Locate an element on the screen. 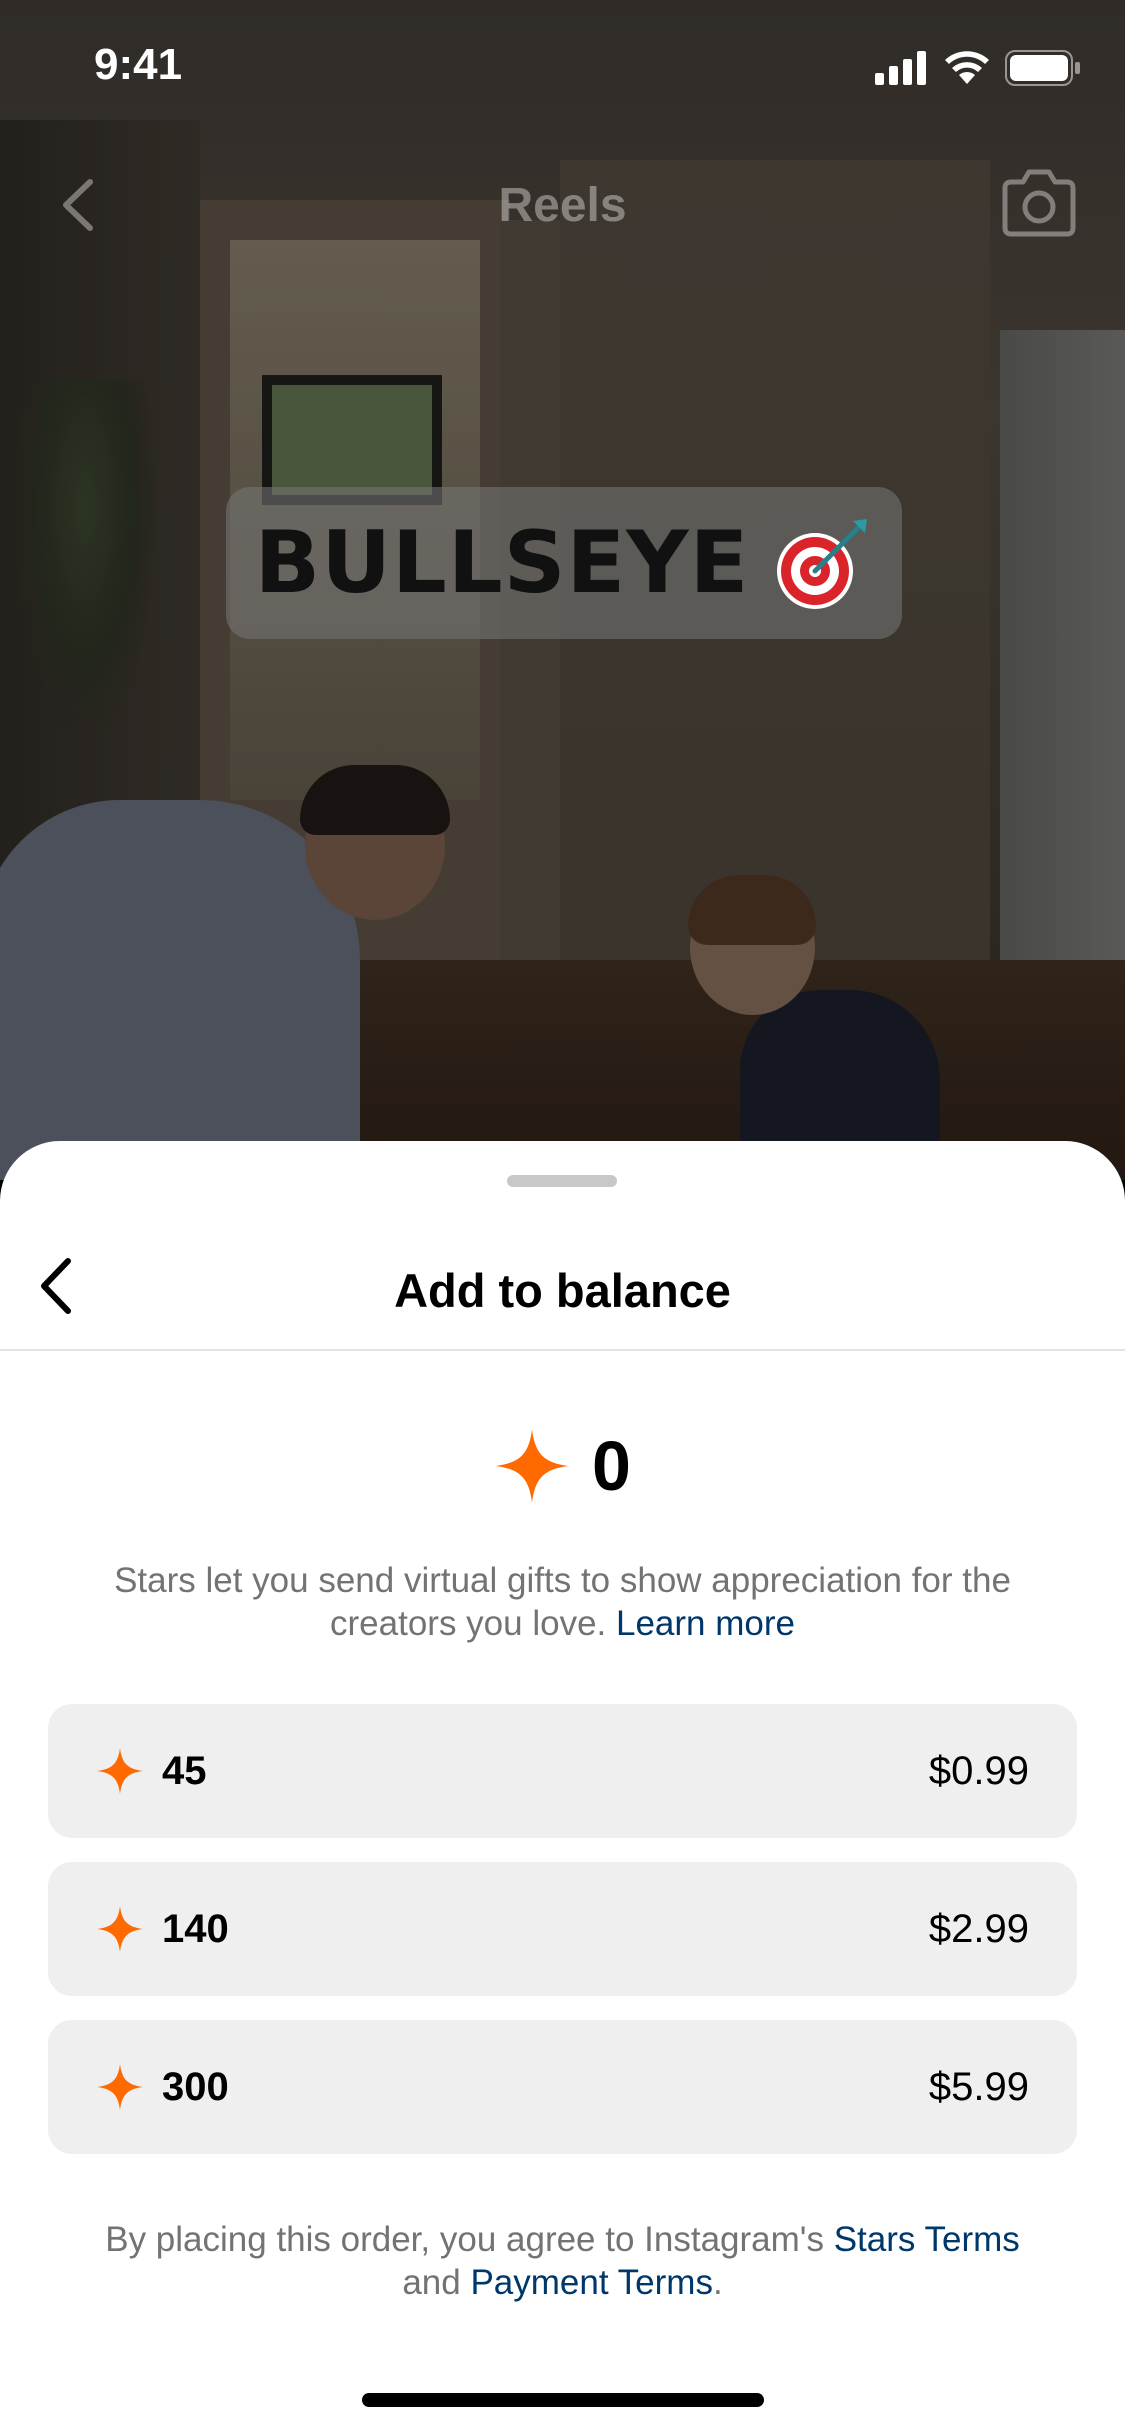 The width and height of the screenshot is (1125, 2436). option-price: $2.99 is located at coordinates (978, 1928).